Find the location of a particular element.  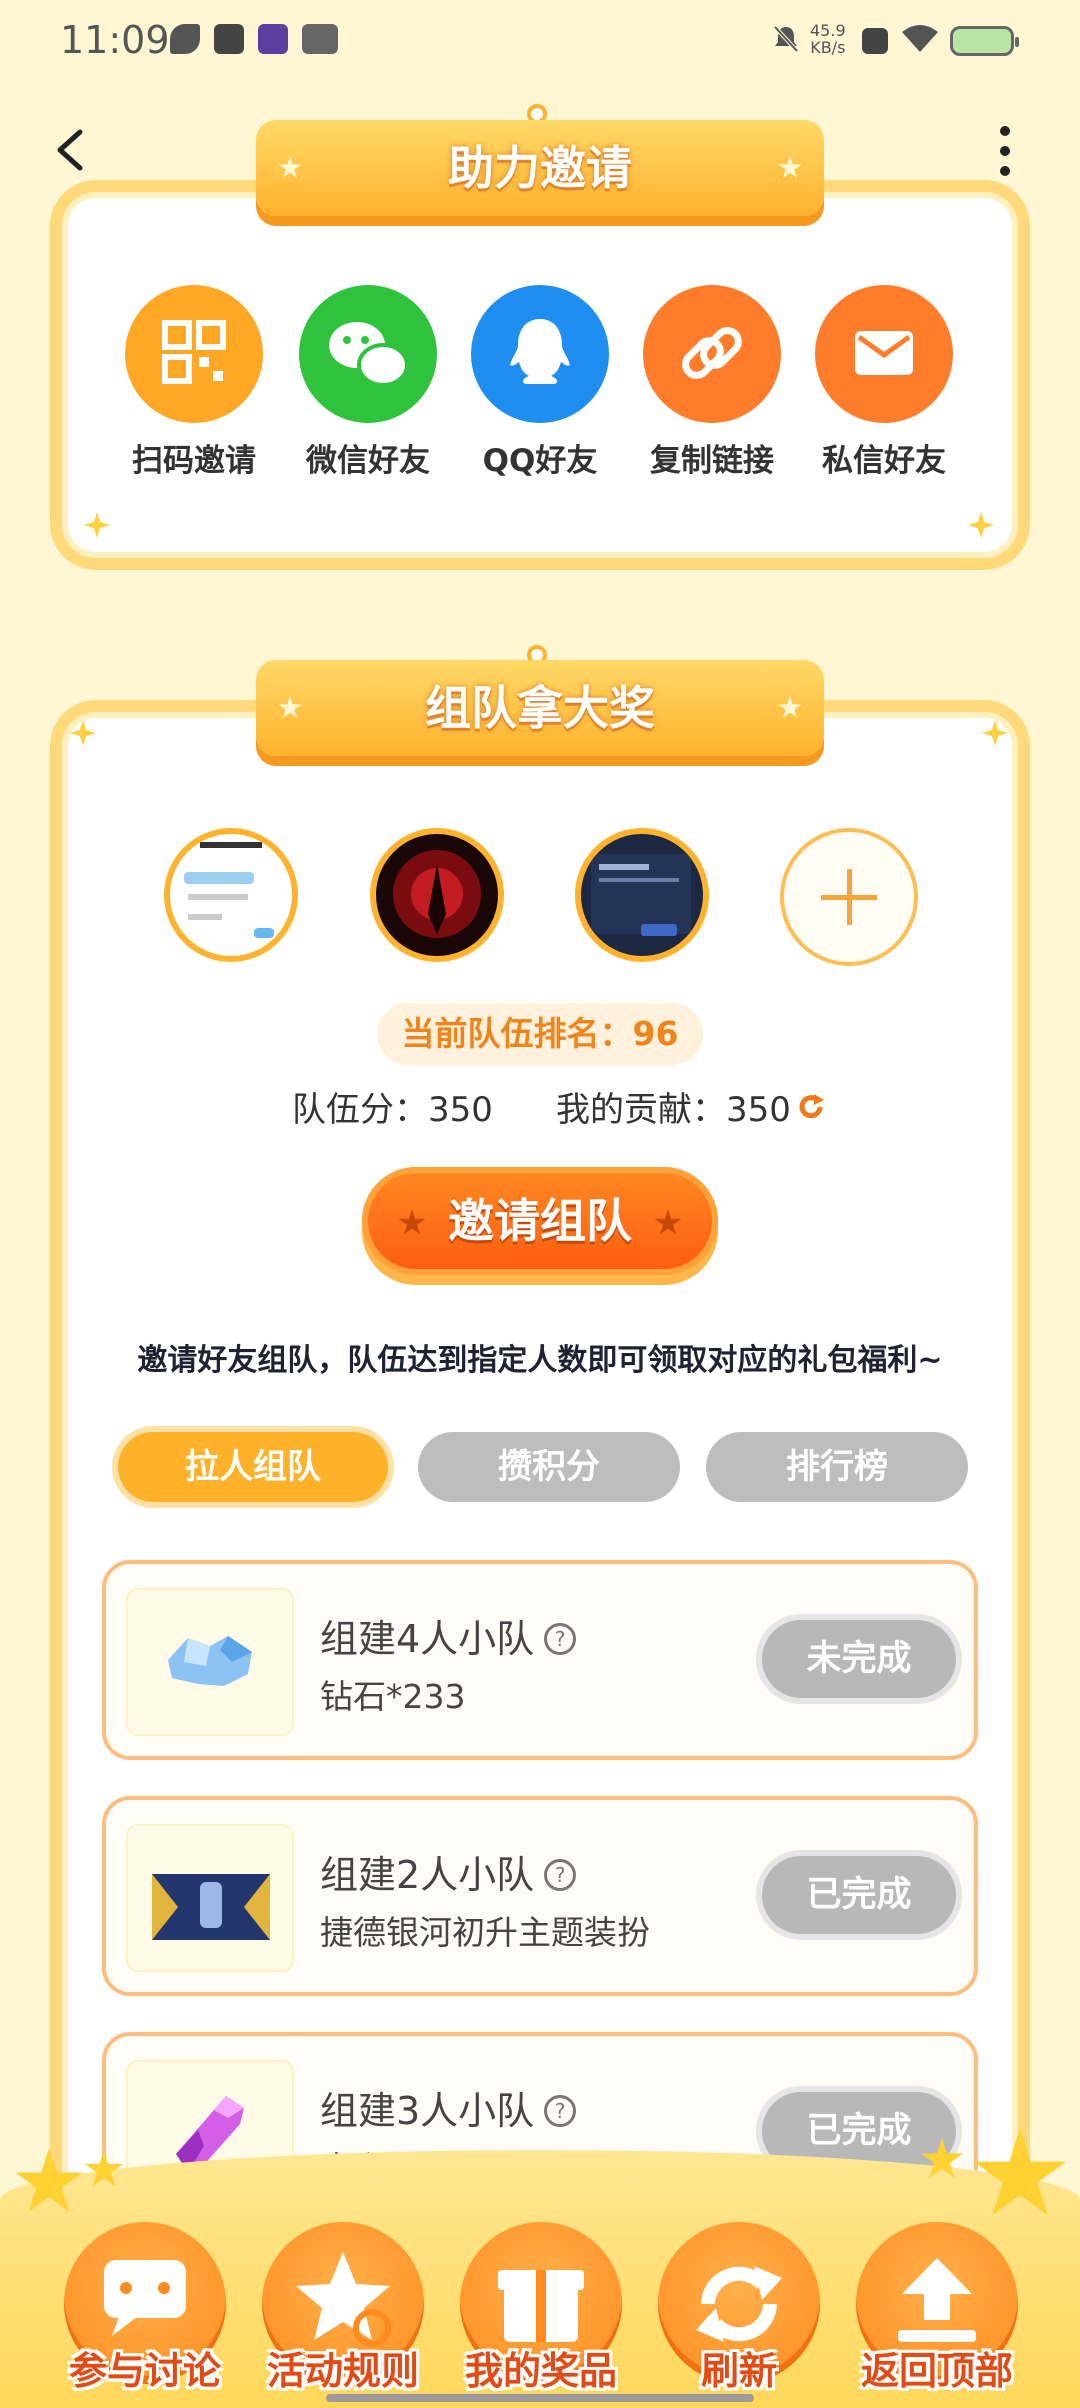

diamond-pile-icon is located at coordinates (210, 1662).